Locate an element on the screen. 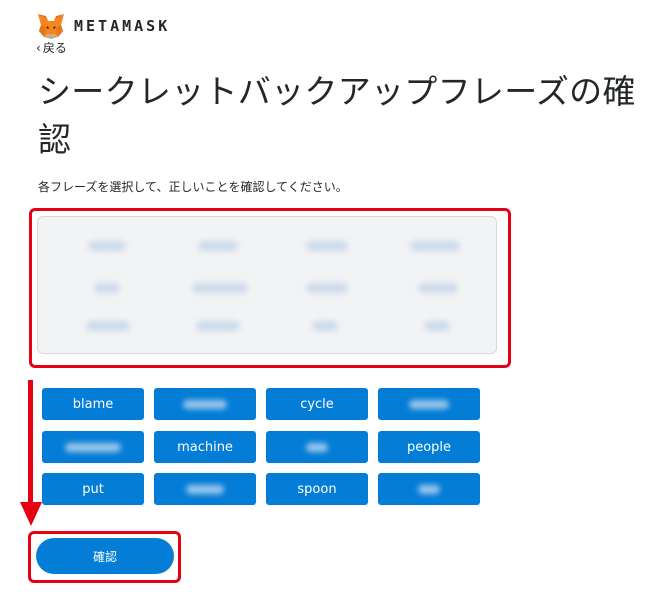 The image size is (659, 603). back-label: 戻る is located at coordinates (54, 48).